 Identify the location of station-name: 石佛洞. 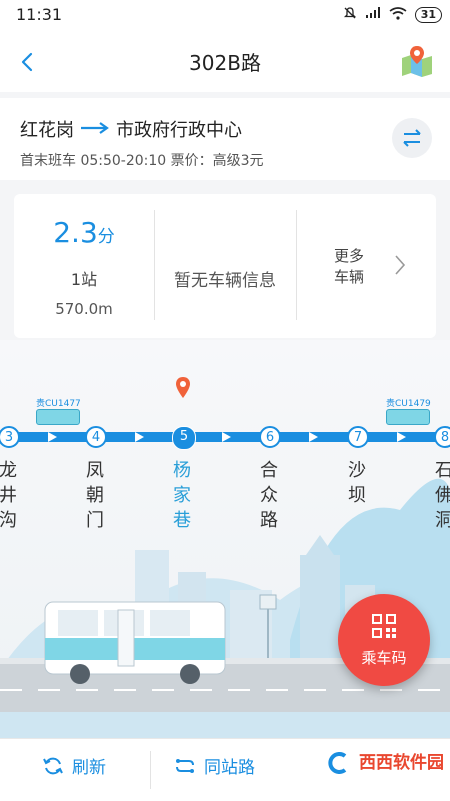
(442, 495).